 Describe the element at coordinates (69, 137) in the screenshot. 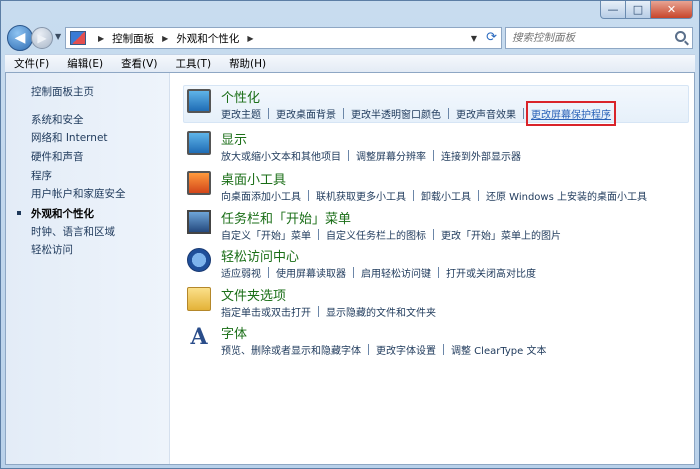

I see `sidebar-item-network: 网络和 Internet` at that location.